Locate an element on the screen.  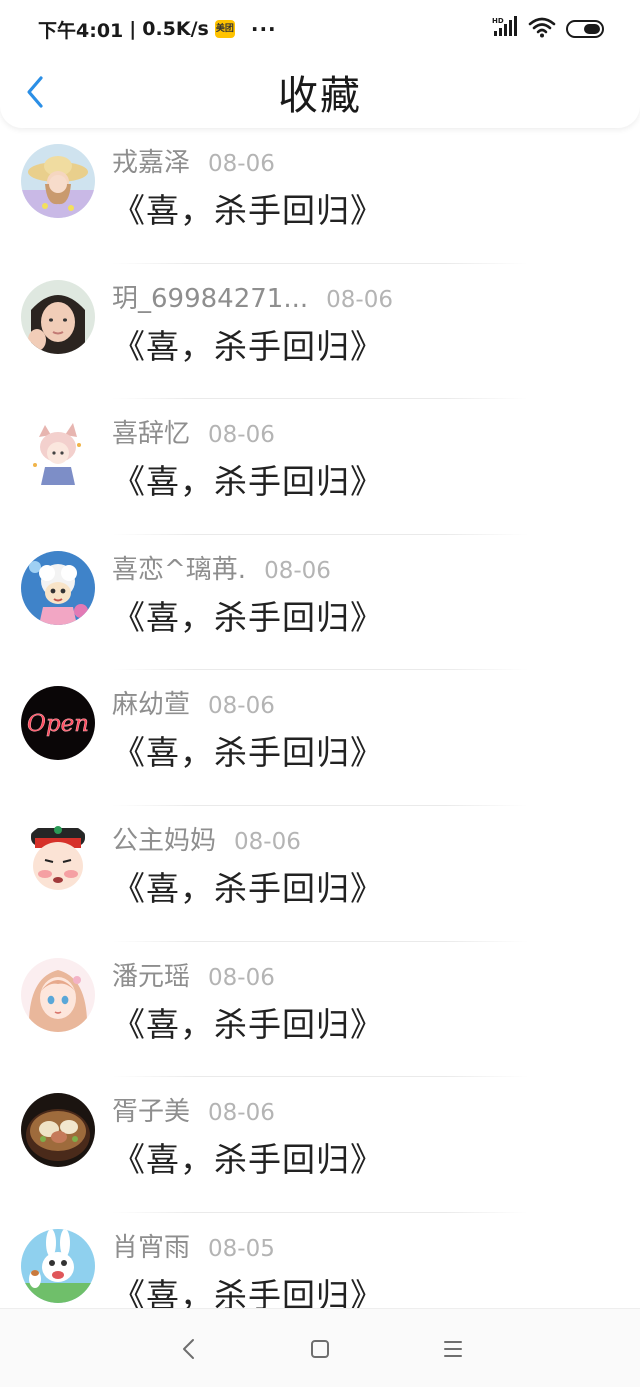
item-meta: 麻幼萱 08-06 is located at coordinates (193, 702).